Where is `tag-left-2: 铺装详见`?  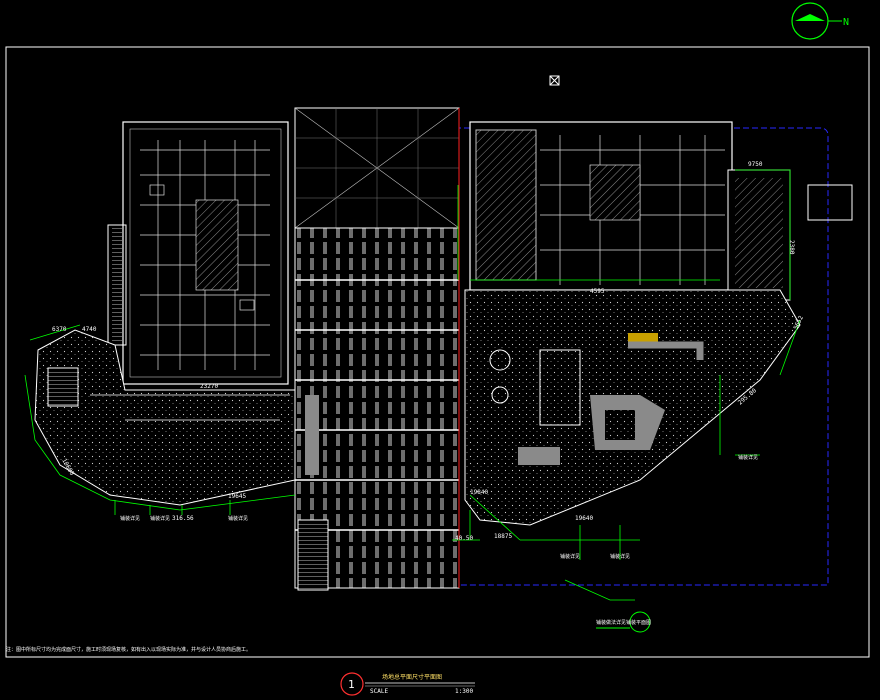
tag-left-2: 铺装详见 is located at coordinates (160, 518).